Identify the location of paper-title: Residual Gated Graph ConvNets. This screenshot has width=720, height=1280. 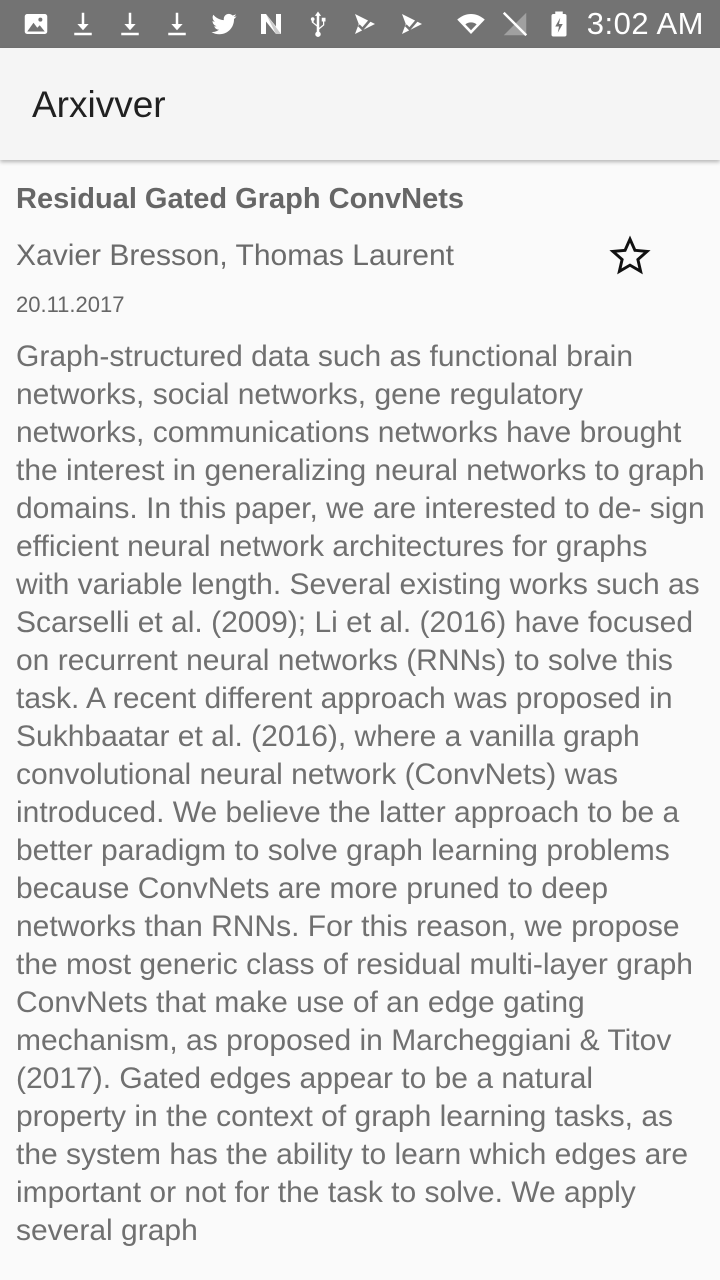
(240, 199).